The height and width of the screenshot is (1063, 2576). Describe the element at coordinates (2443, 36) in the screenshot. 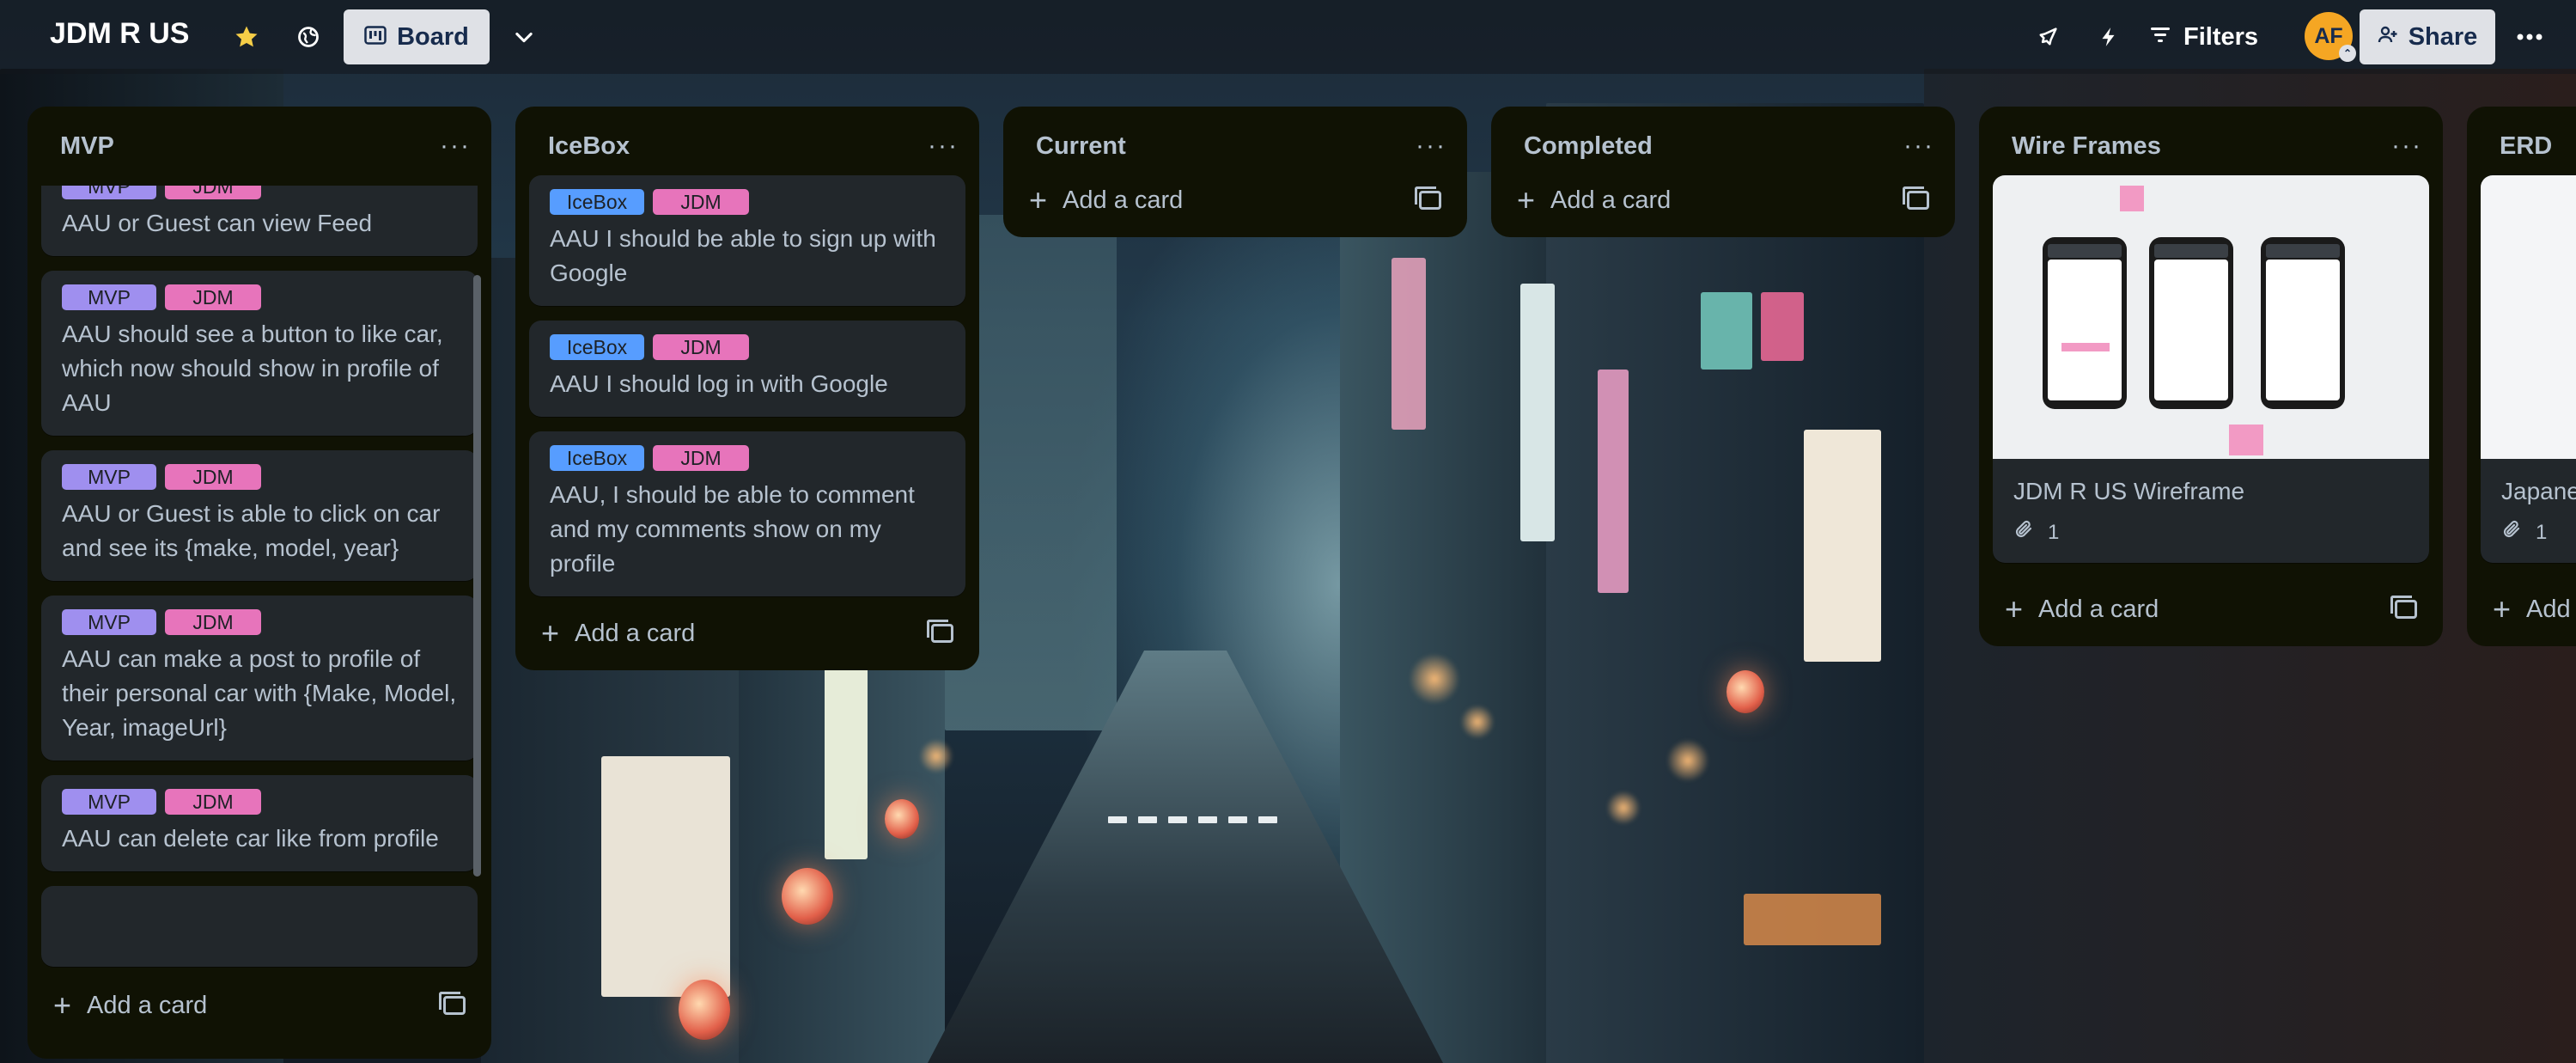

I see `share-label: Share` at that location.